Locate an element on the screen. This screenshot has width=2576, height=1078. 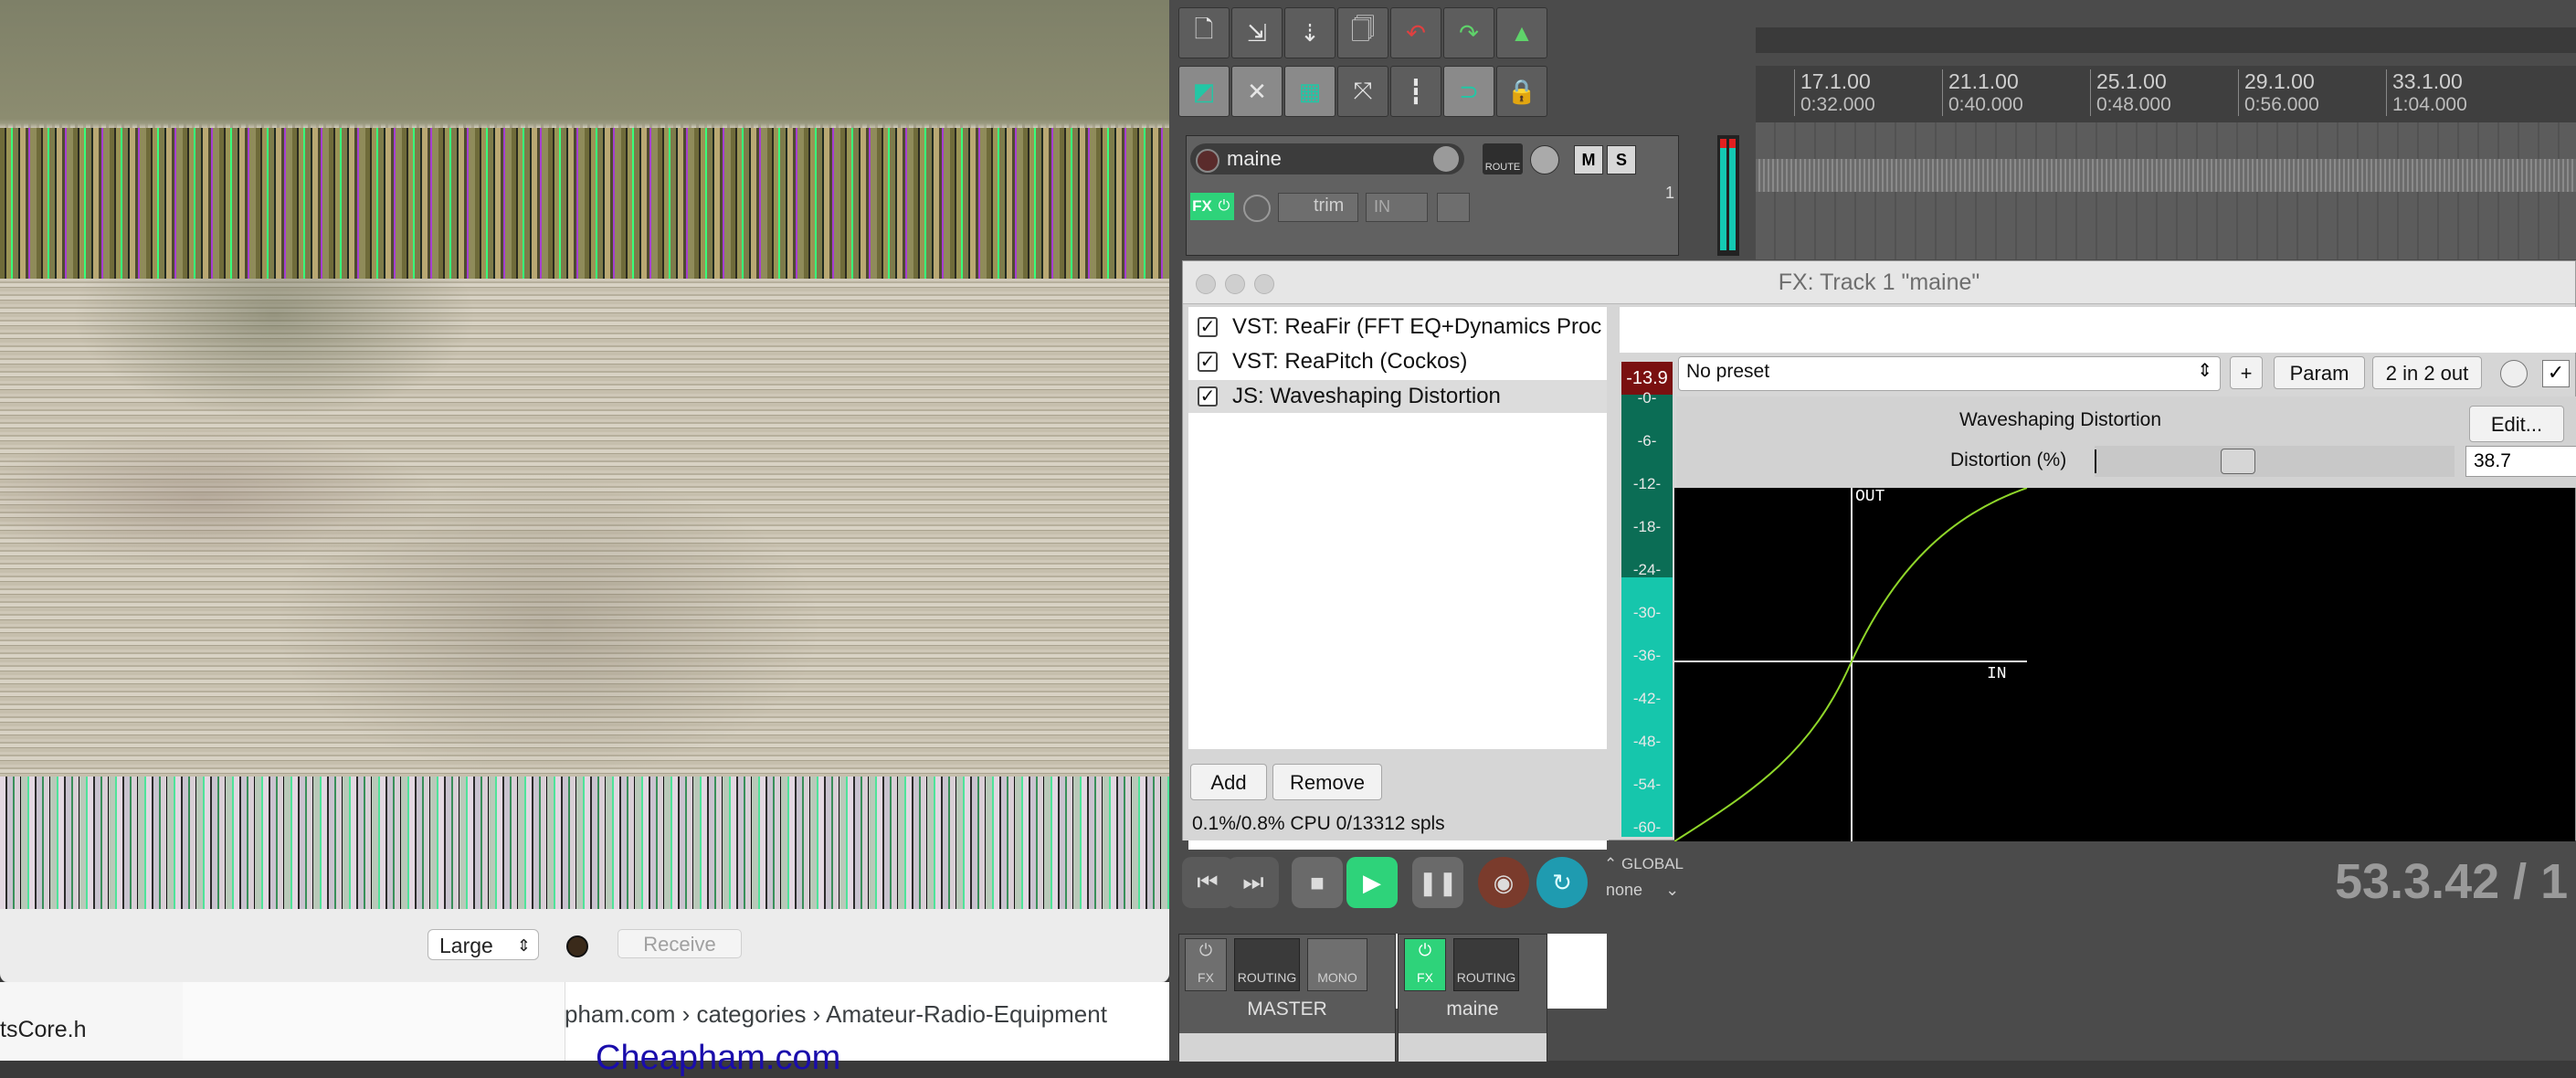
add-preset-button: + is located at coordinates (2246, 372).